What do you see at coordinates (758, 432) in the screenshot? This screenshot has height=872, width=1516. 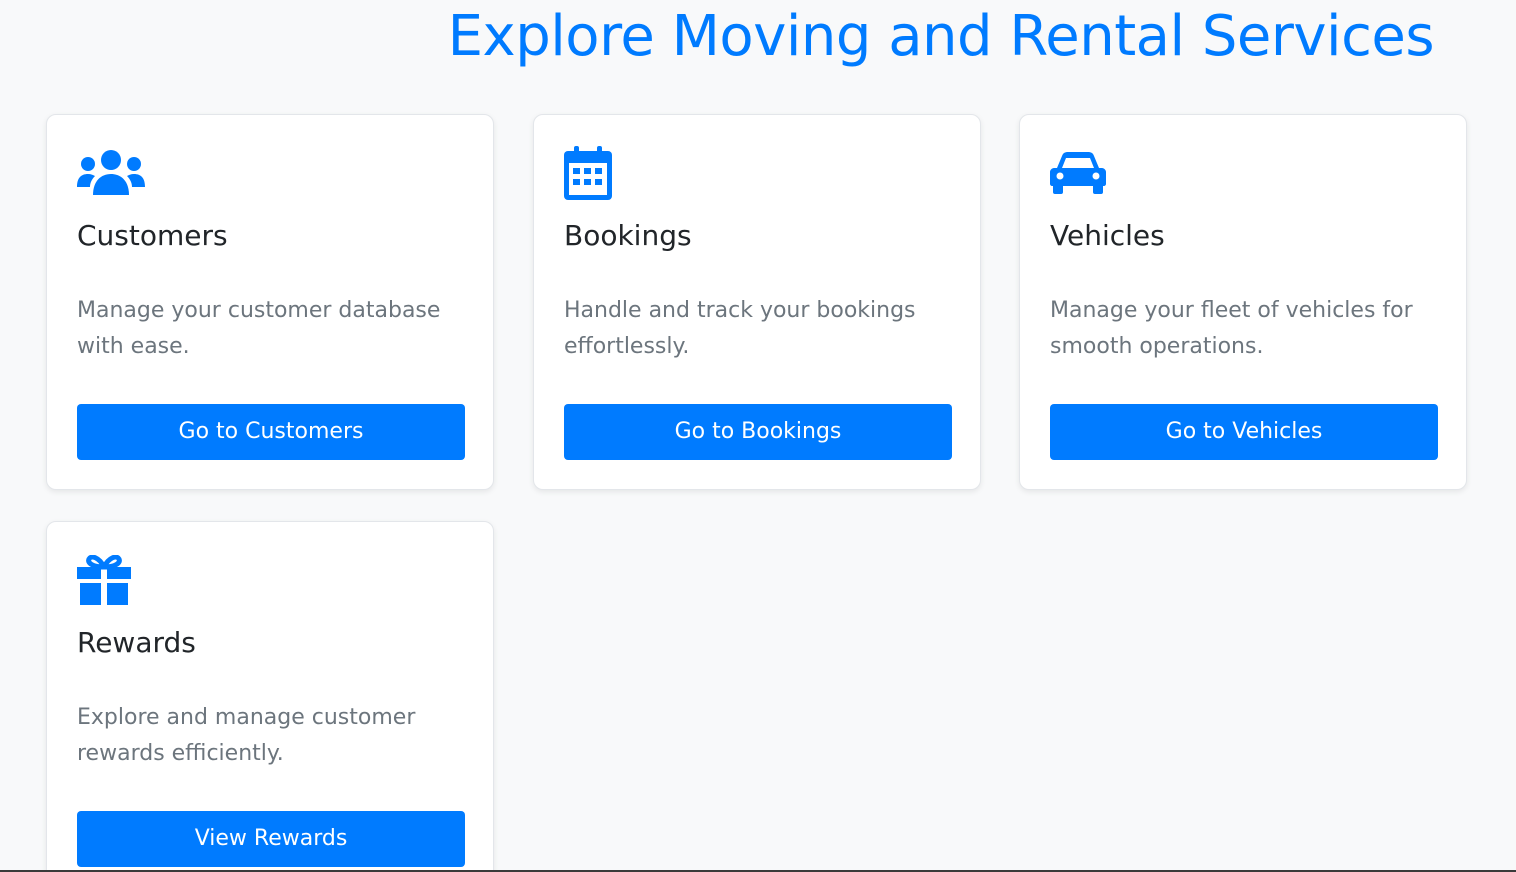 I see `go-to-bookings-button: Go to Bookings` at bounding box center [758, 432].